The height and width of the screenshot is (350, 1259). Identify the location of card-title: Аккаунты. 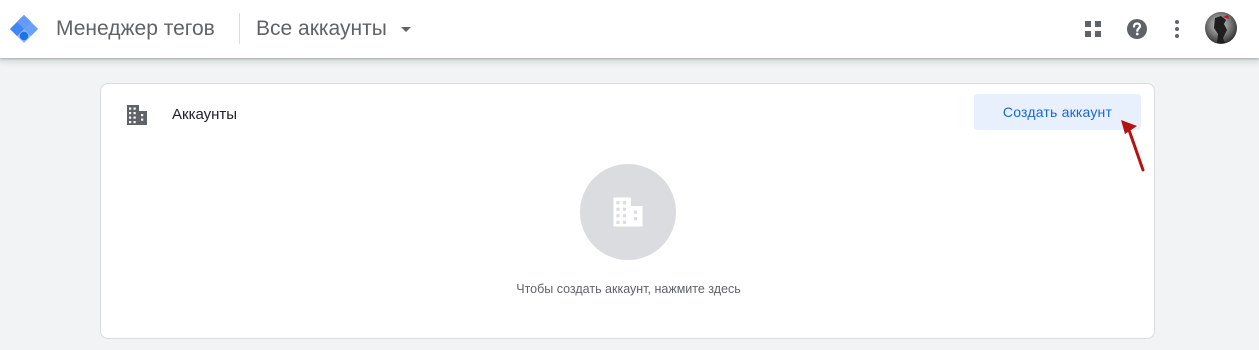
(205, 114).